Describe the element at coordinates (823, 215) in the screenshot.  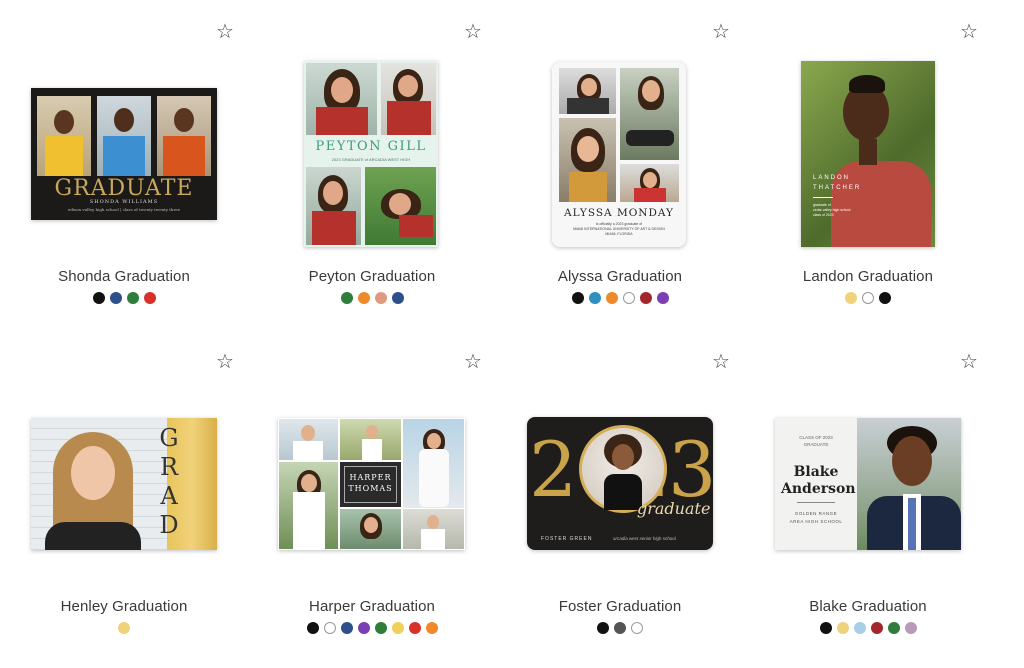
I see `card-subtext: class of 2023` at that location.